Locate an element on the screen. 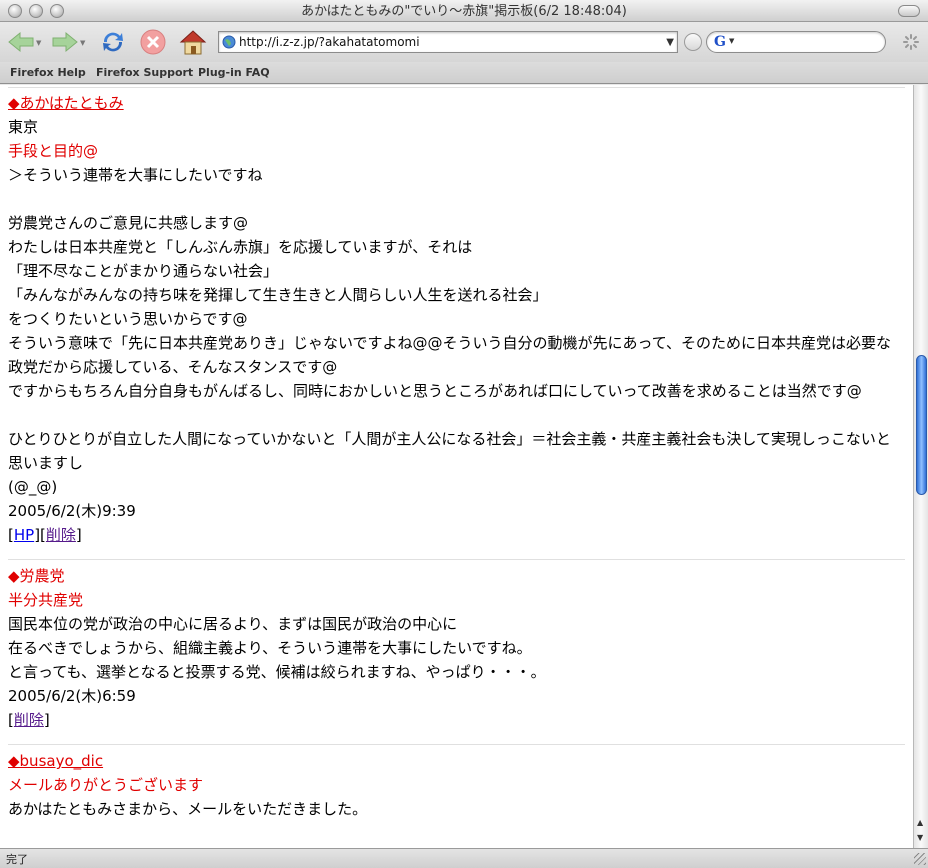 This screenshot has width=928, height=868. scroll-down-arrow-icon: ▼ is located at coordinates (920, 837).